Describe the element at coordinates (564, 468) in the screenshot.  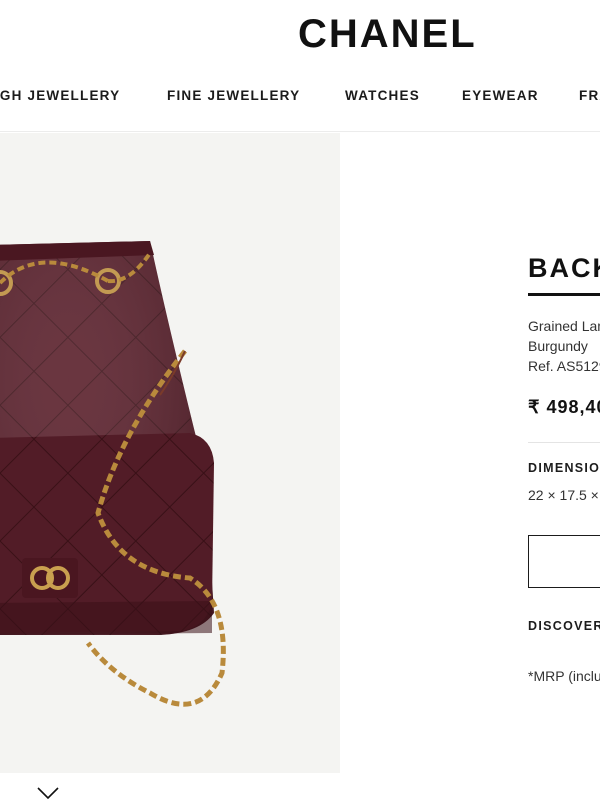
I see `dimensions-label: DIMENSIONS` at that location.